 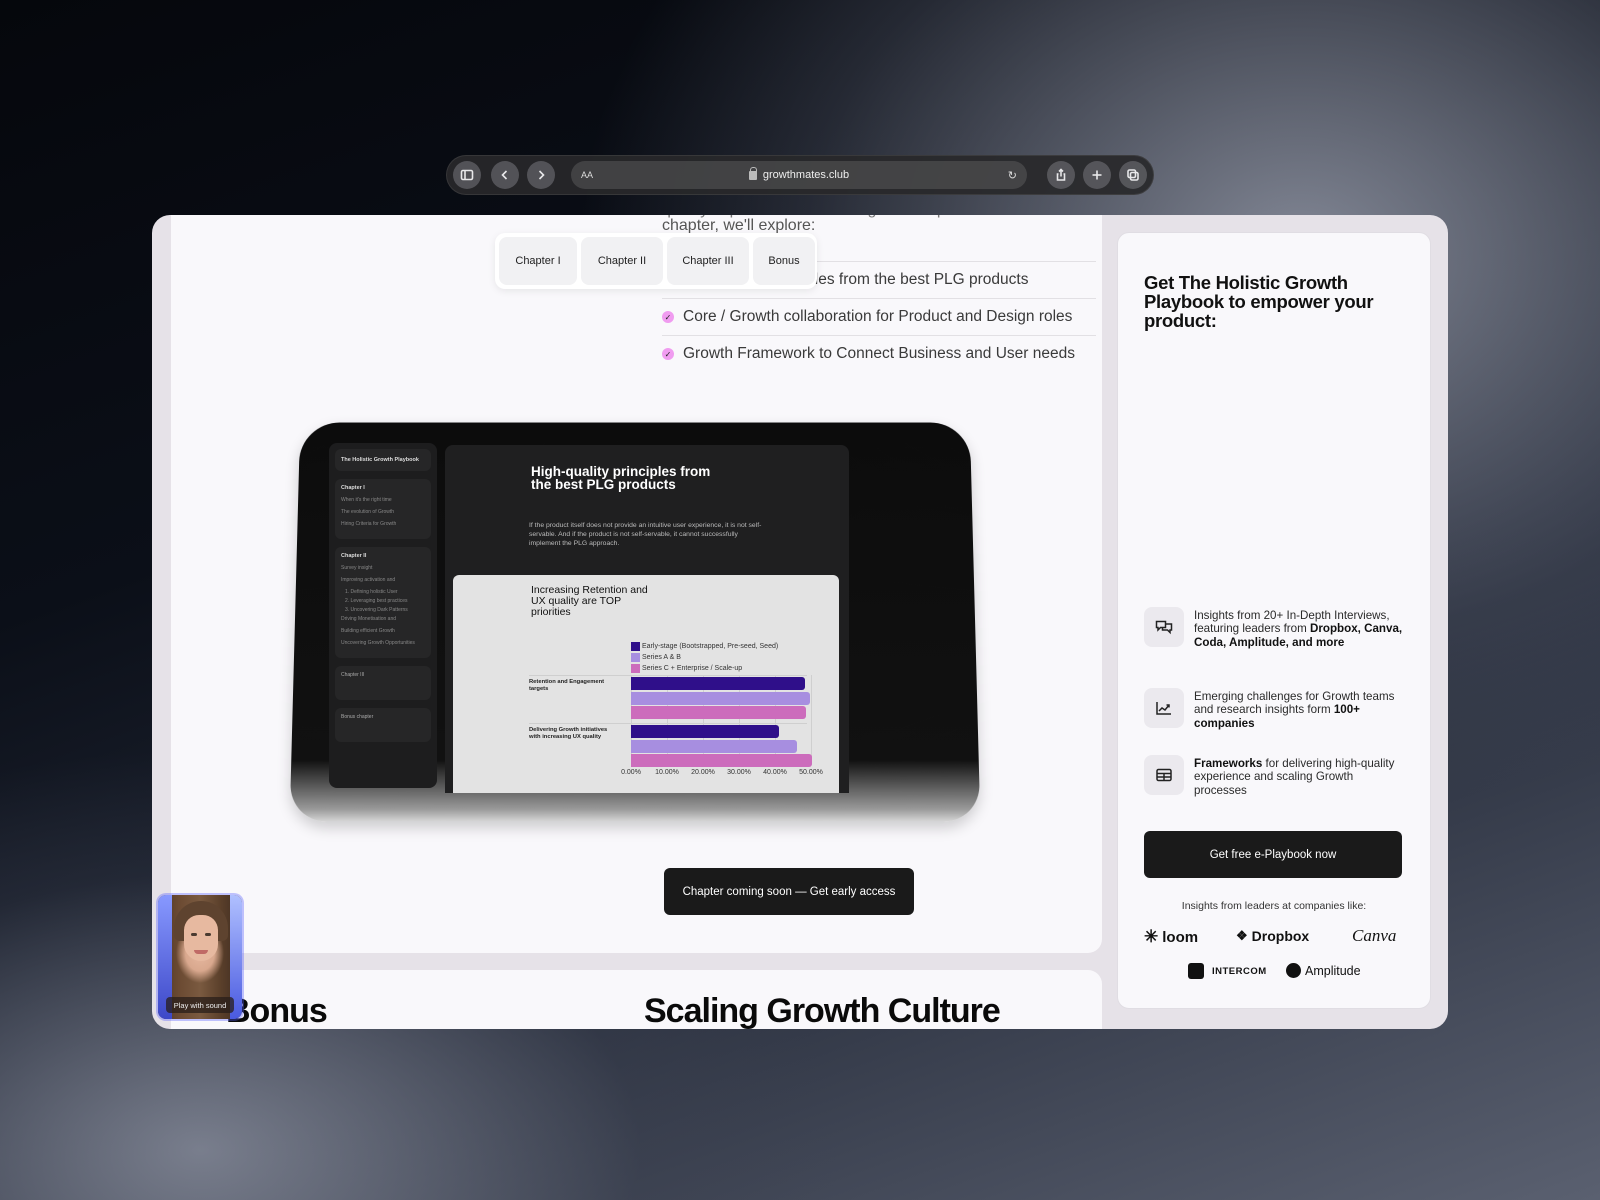 I want to click on ebook-toc-item: Survey insight, so click(x=357, y=568).